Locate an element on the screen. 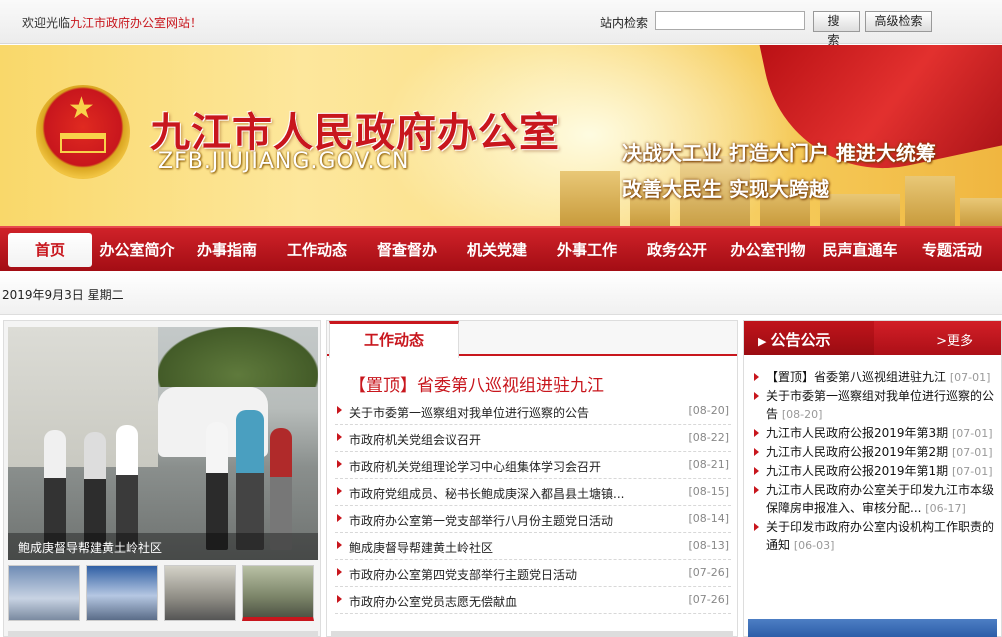 Image resolution: width=1002 pixels, height=637 pixels. list-item: 市政府机关党组理论学习中心组集体学习会召开 [08-21] is located at coordinates (533, 465).